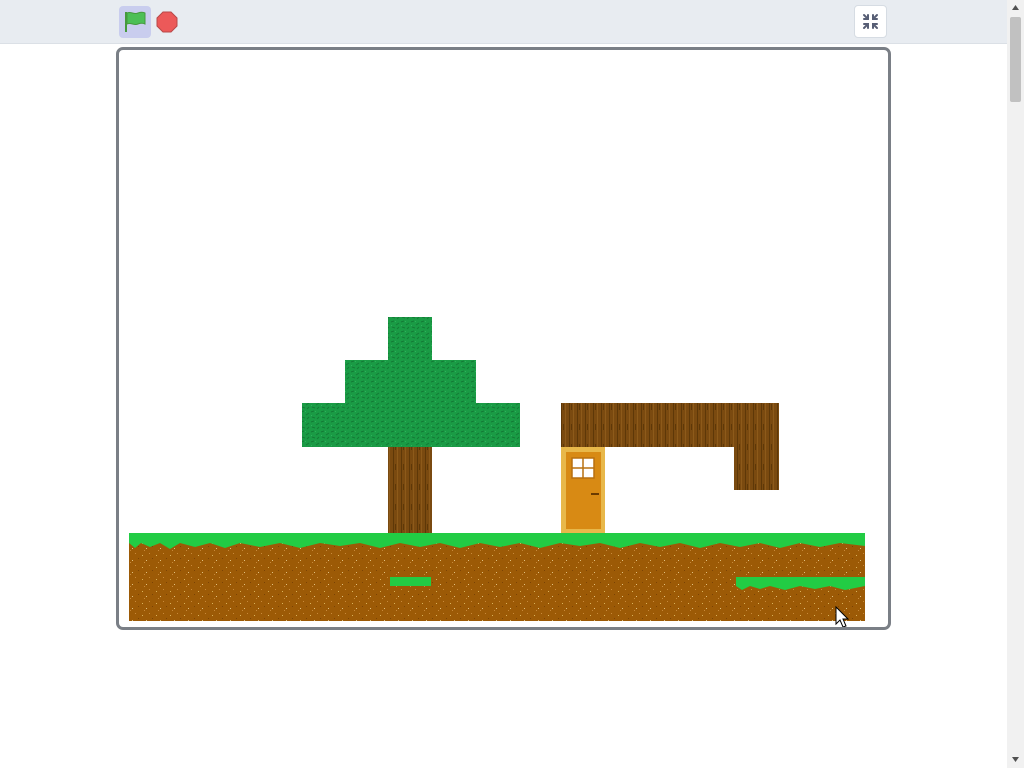  What do you see at coordinates (1015, 384) in the screenshot?
I see `page-scrollbar` at bounding box center [1015, 384].